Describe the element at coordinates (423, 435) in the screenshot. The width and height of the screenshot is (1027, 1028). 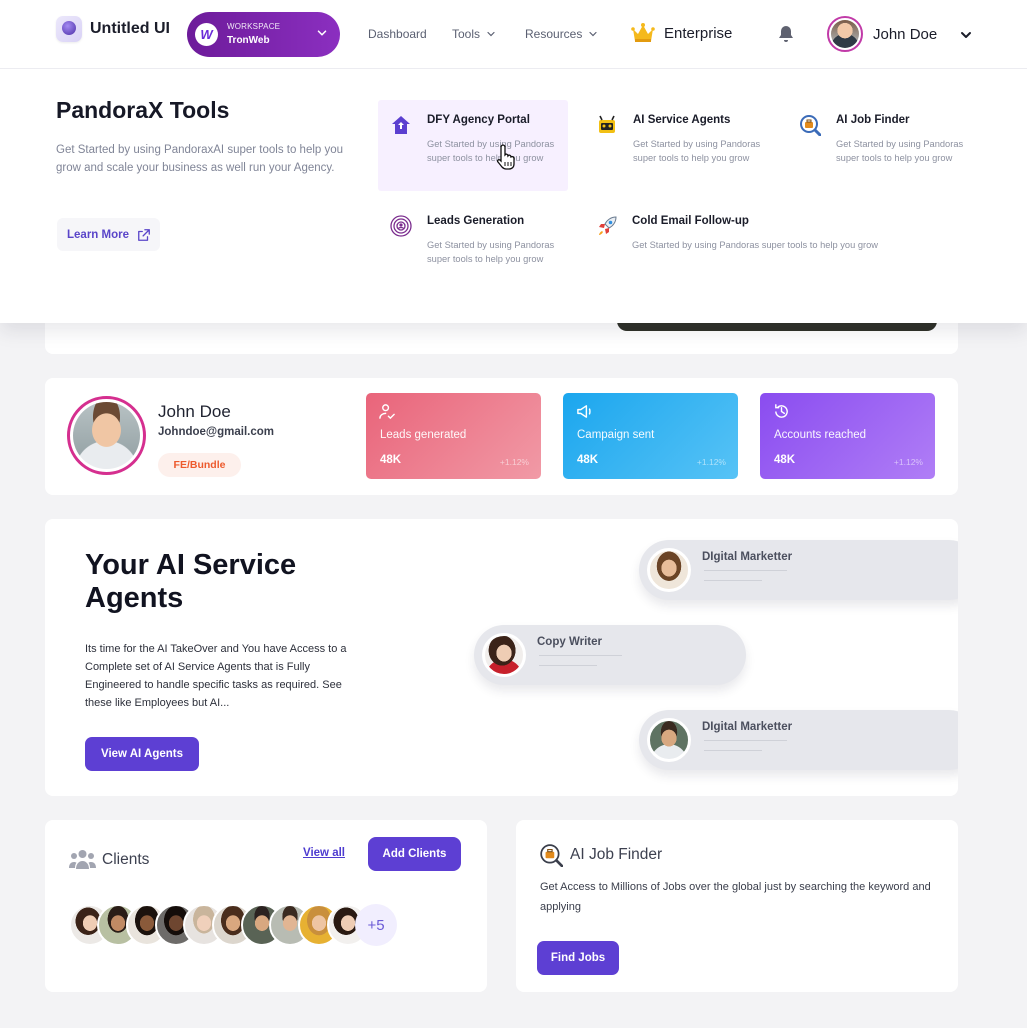
I see `stat-label: Leads generated` at that location.